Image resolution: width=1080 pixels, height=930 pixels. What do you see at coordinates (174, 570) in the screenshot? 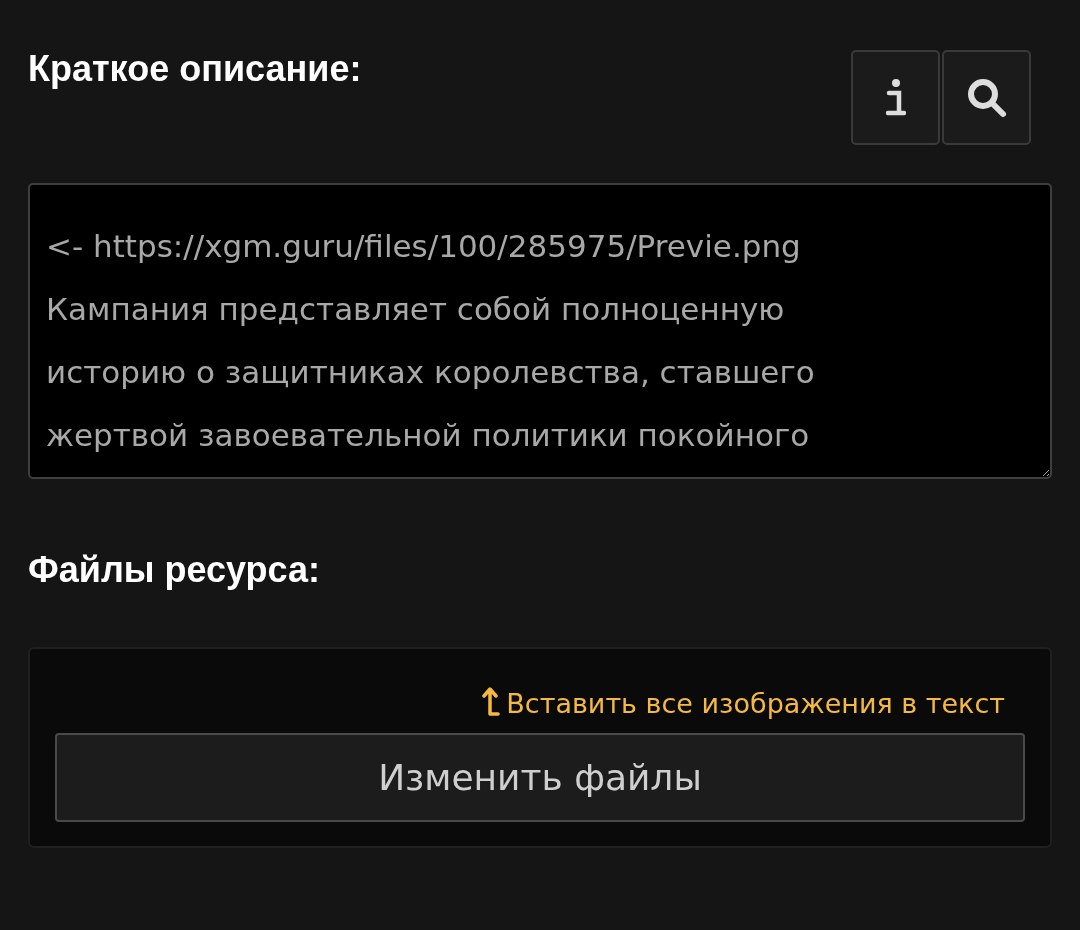
I see `section-heading: Файлы ресурса:` at bounding box center [174, 570].